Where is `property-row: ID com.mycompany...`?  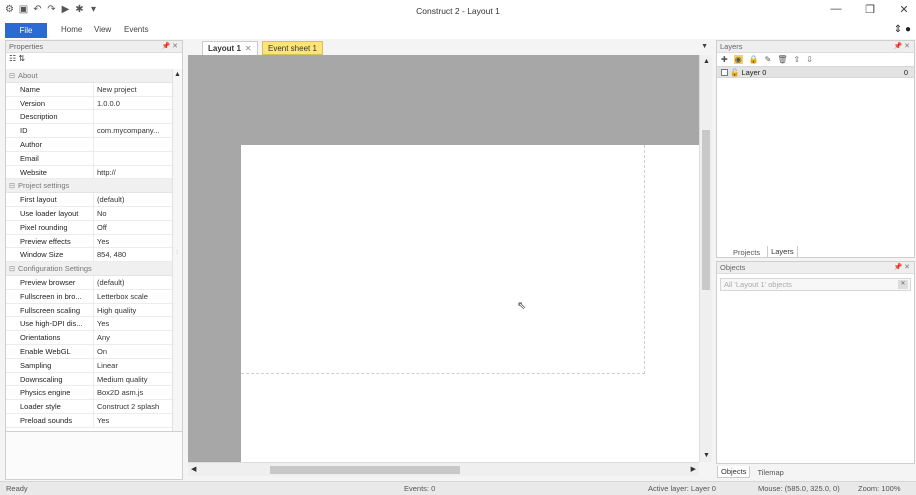
property-row: ID com.mycompany... is located at coordinates (89, 131).